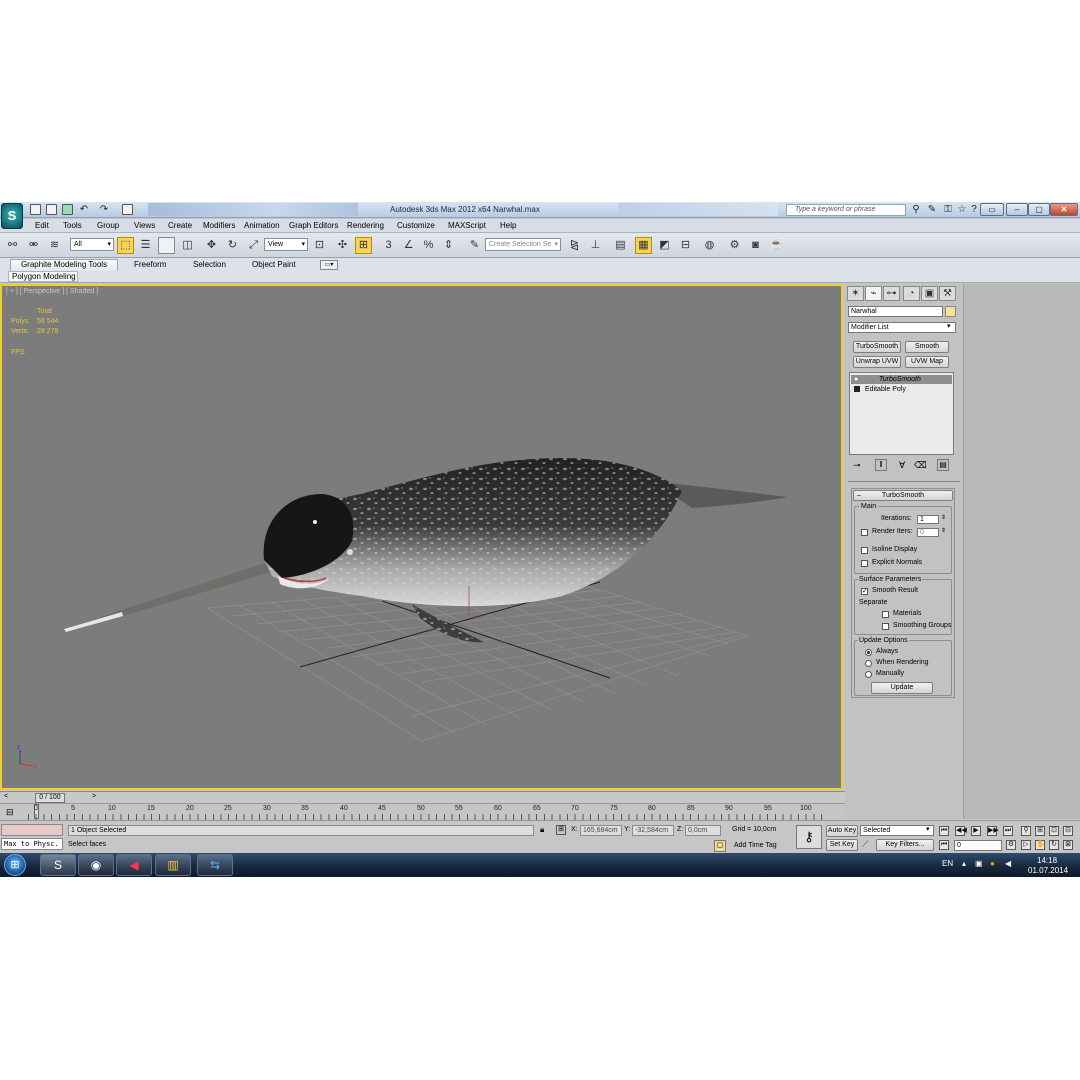 The height and width of the screenshot is (1080, 1080). Describe the element at coordinates (428, 245) in the screenshot. I see `percent-snap-icon: %` at that location.